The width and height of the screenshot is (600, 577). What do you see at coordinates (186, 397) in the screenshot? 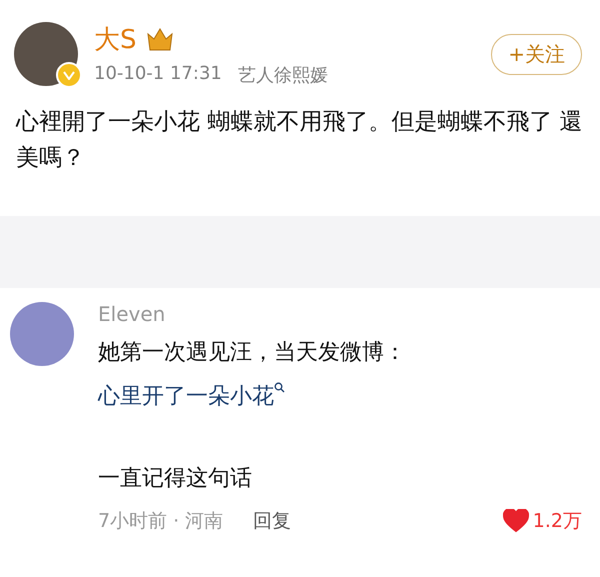
I see `topic-link: 心里开了一朵小花` at bounding box center [186, 397].